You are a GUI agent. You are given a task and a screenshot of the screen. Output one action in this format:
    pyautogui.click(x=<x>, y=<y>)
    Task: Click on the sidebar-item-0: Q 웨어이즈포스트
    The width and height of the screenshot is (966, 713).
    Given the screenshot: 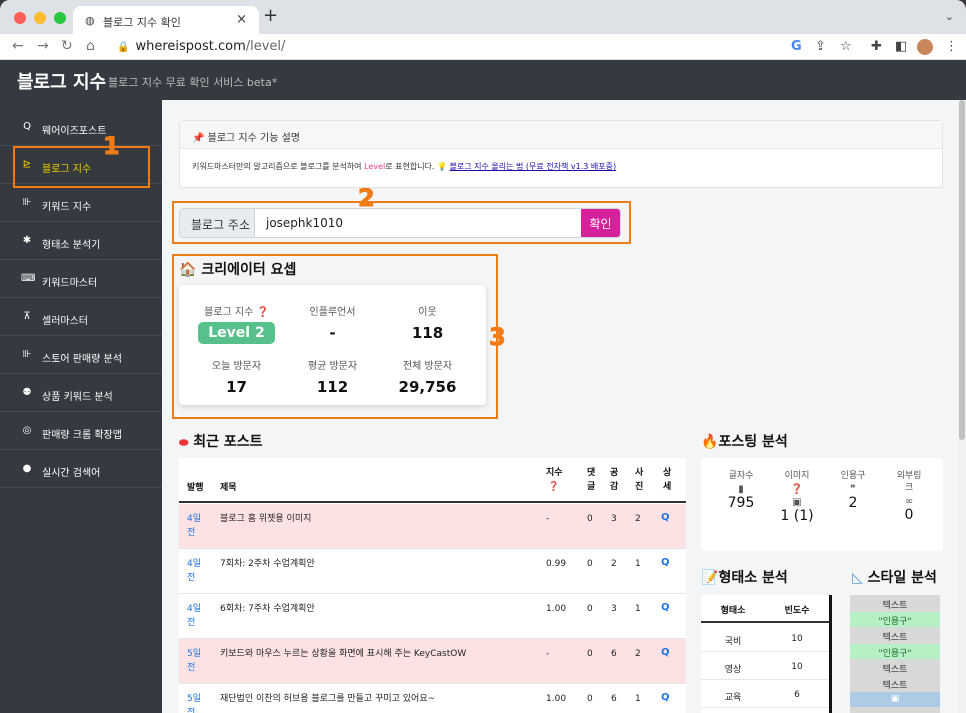 What is the action you would take?
    pyautogui.click(x=81, y=127)
    